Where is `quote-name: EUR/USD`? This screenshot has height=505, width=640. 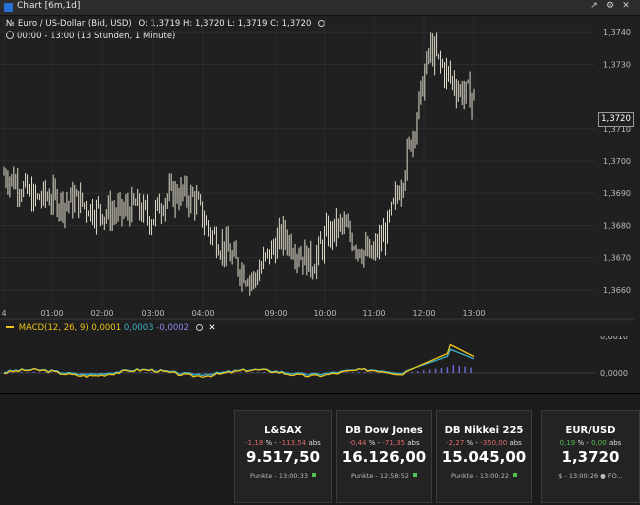
quote-name: EUR/USD is located at coordinates (590, 430).